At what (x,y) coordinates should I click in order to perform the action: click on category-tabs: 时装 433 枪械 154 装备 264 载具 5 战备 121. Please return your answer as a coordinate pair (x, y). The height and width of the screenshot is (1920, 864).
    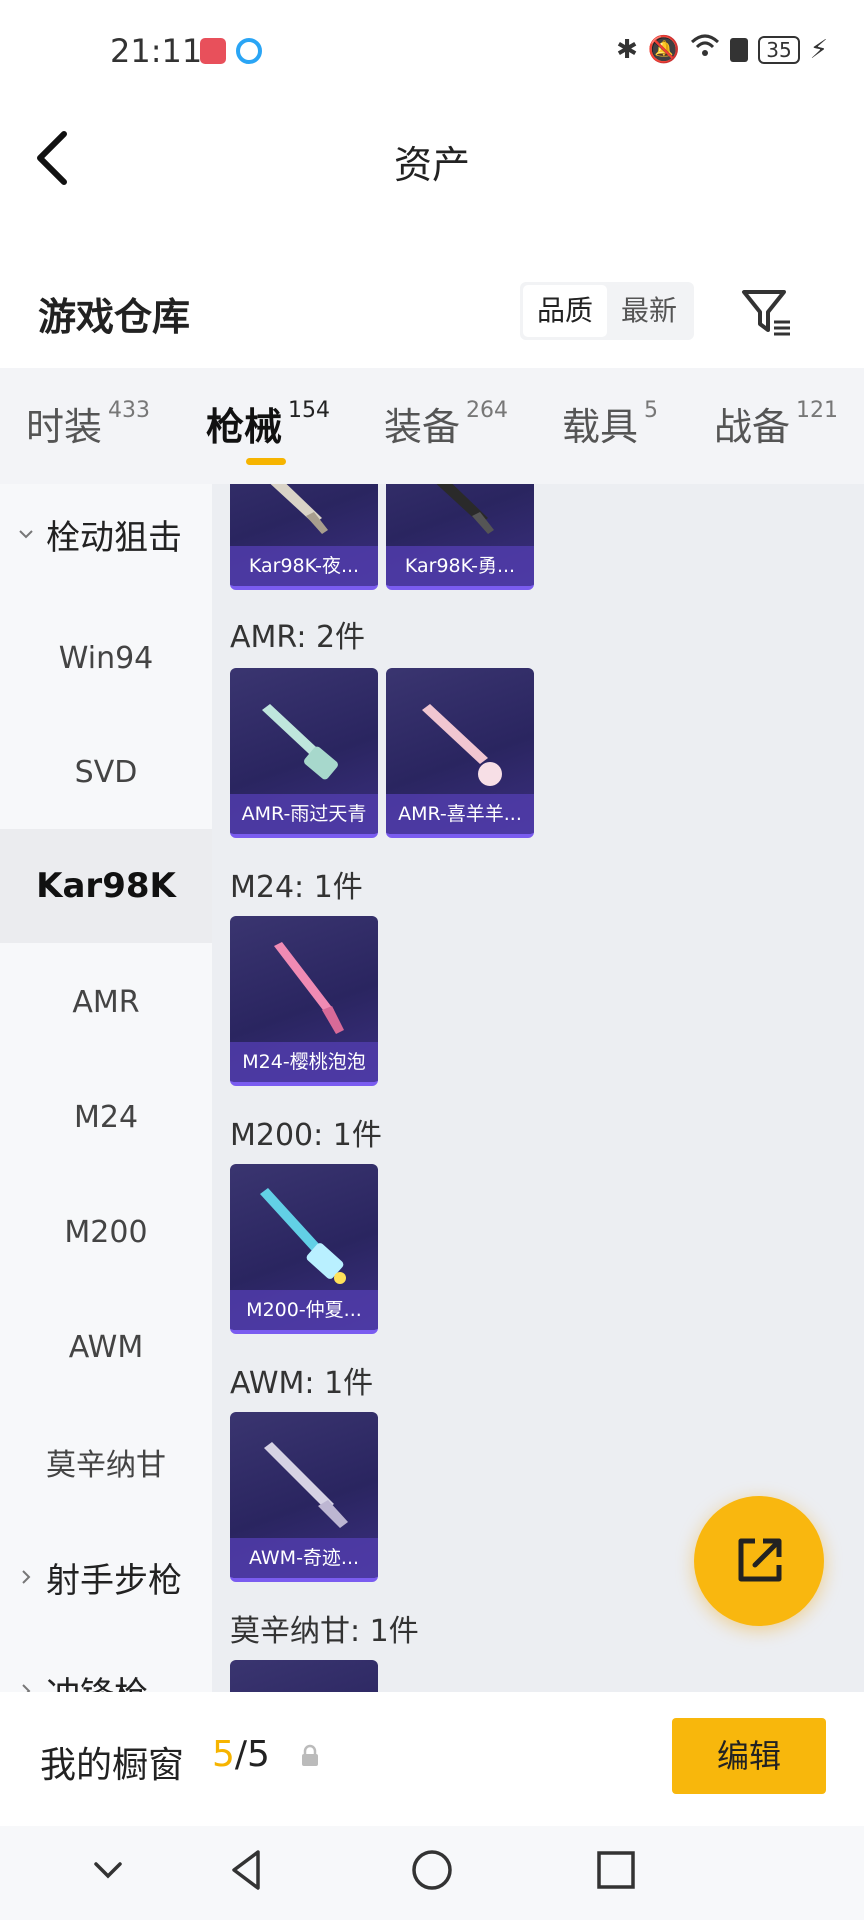
    Looking at the image, I should click on (432, 426).